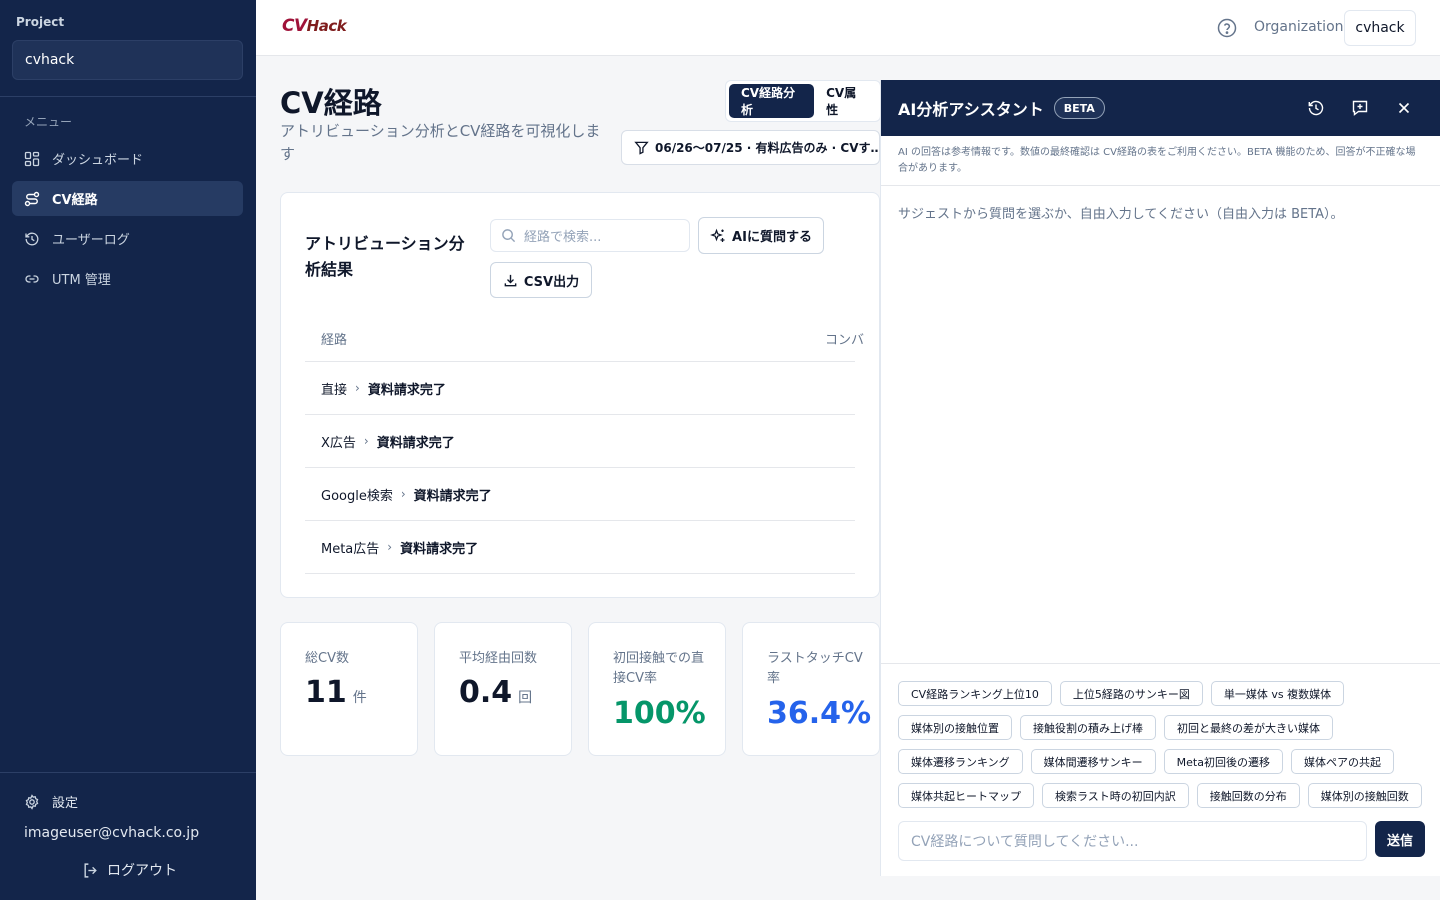 Image resolution: width=1440 pixels, height=900 pixels. What do you see at coordinates (326, 692) in the screenshot?
I see `stat-number: 11` at bounding box center [326, 692].